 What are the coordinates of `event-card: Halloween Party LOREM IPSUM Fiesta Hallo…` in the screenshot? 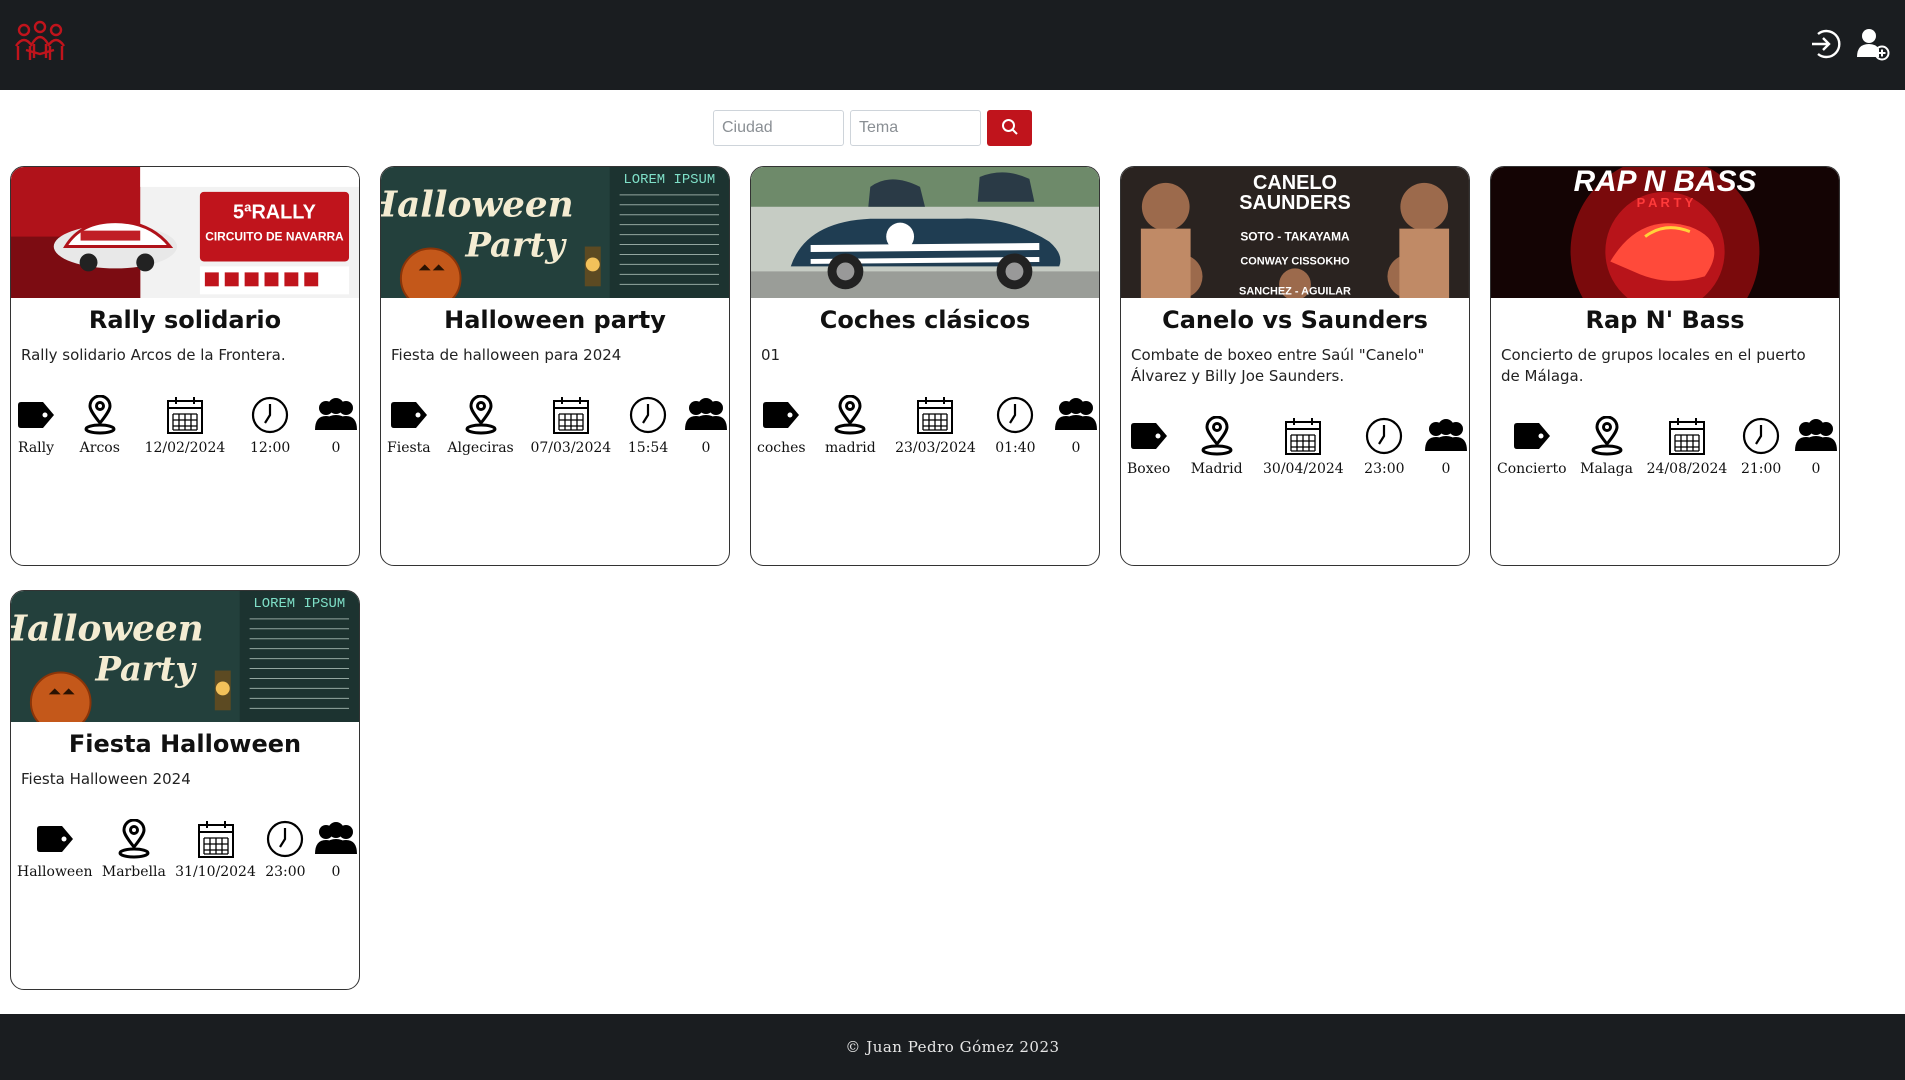 It's located at (185, 790).